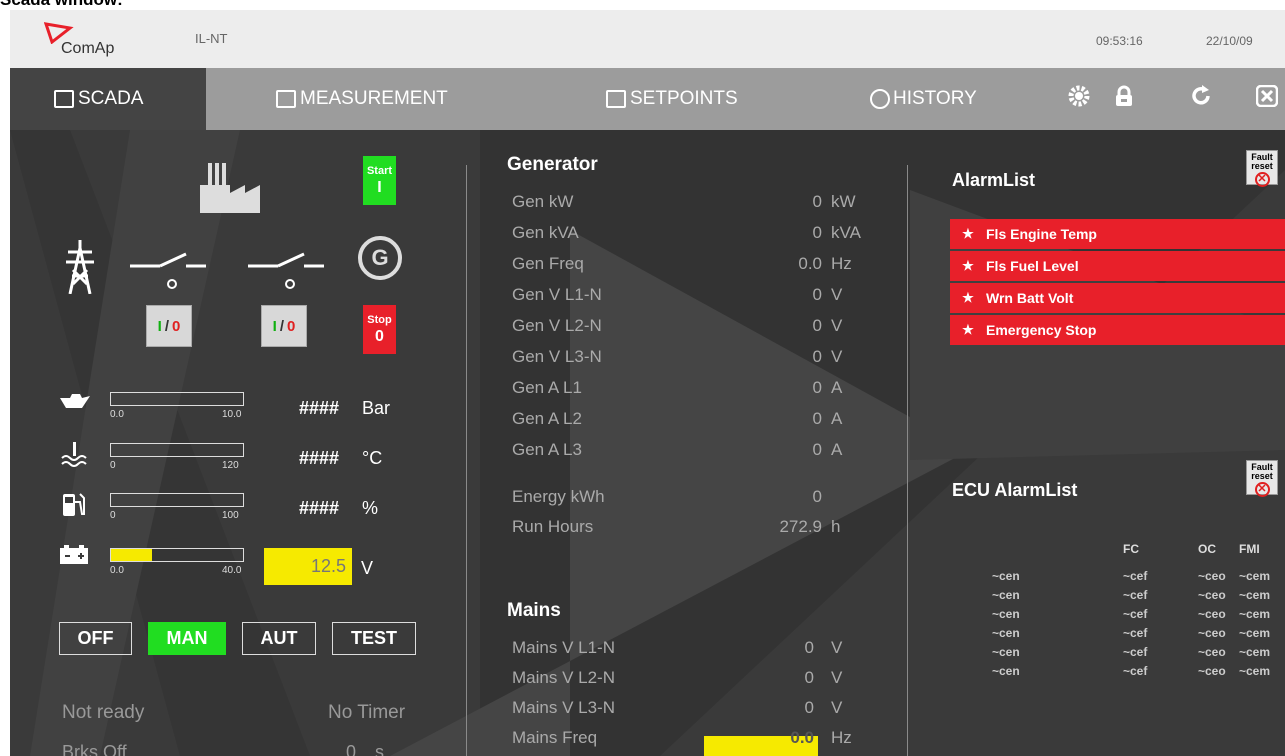 The image size is (1285, 756). I want to click on alarm-text: Wrn Batt Volt, so click(1030, 298).